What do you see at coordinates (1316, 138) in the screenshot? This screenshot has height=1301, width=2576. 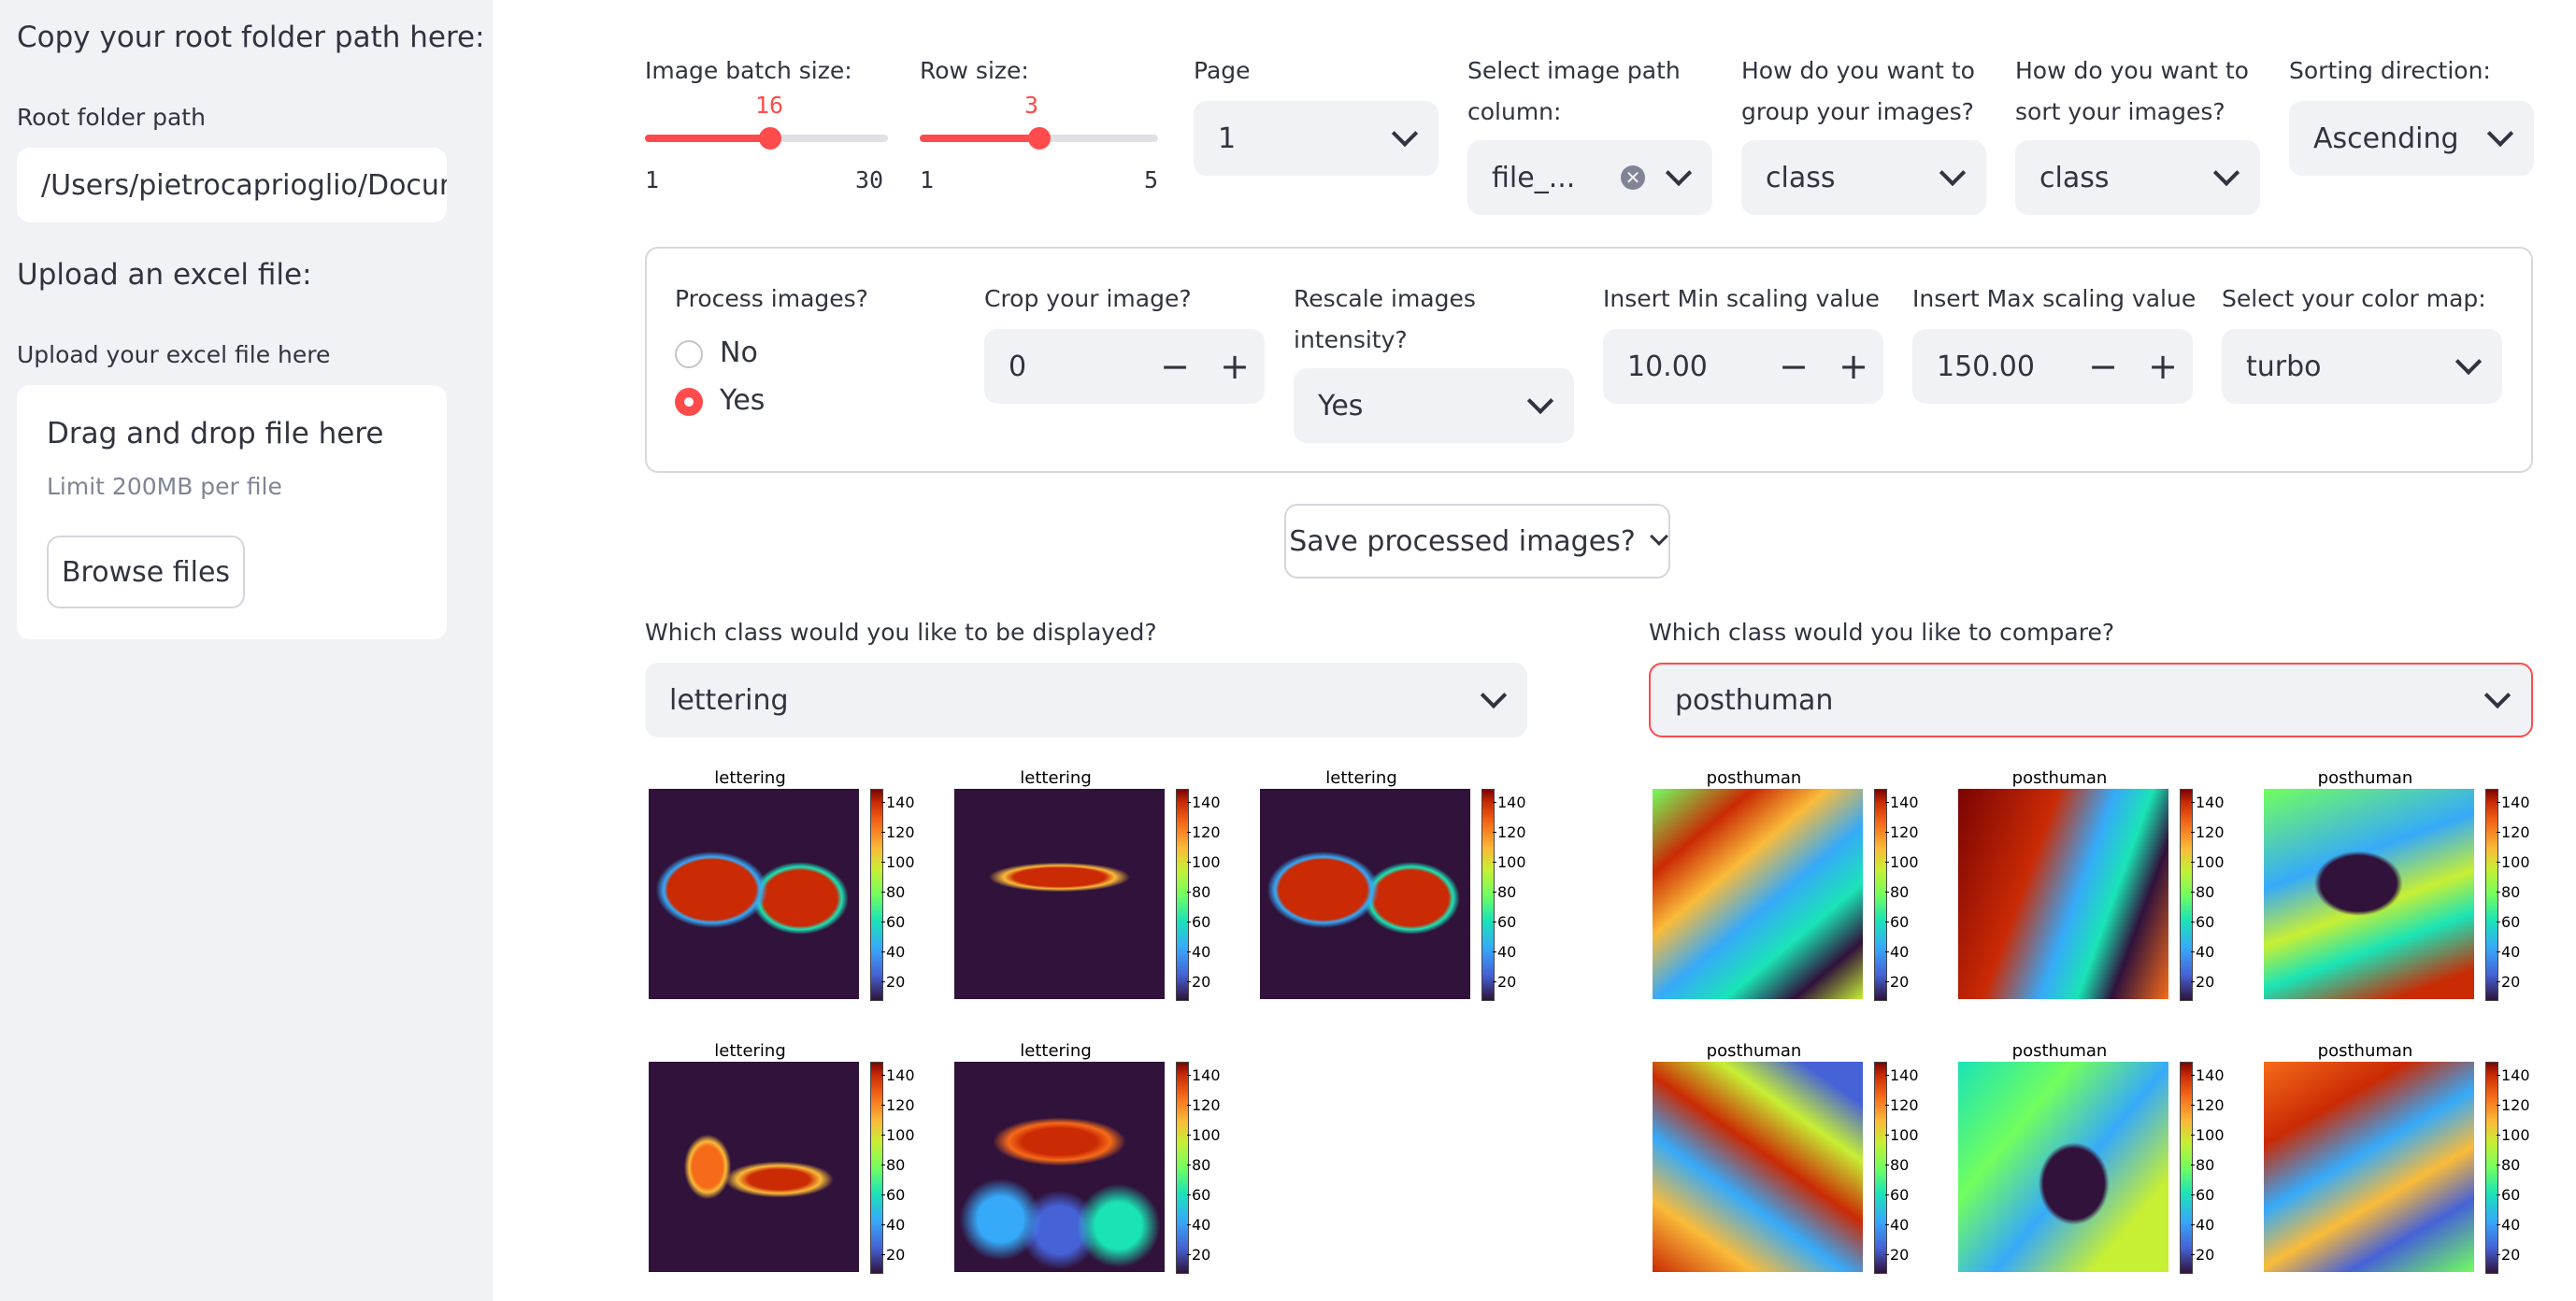 I see `page-select: 1` at bounding box center [1316, 138].